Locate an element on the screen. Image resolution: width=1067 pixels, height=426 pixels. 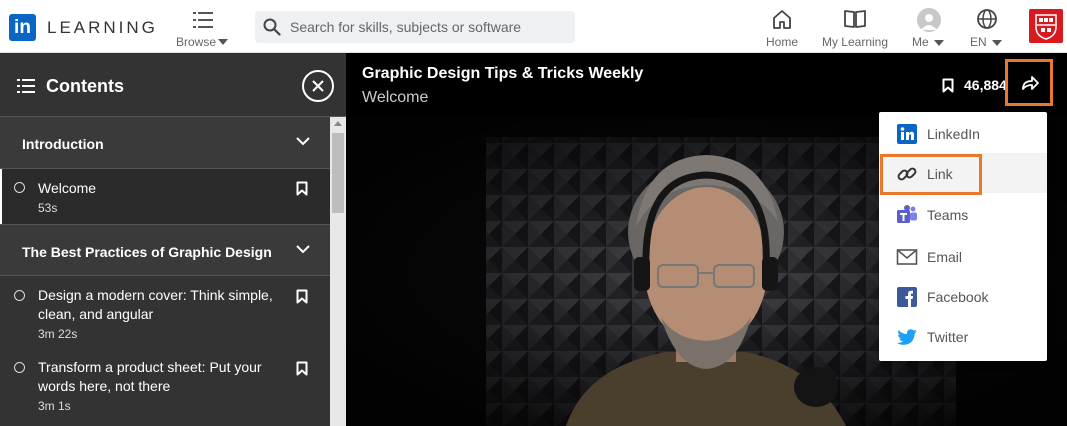
share-option-label: Link is located at coordinates (940, 174).